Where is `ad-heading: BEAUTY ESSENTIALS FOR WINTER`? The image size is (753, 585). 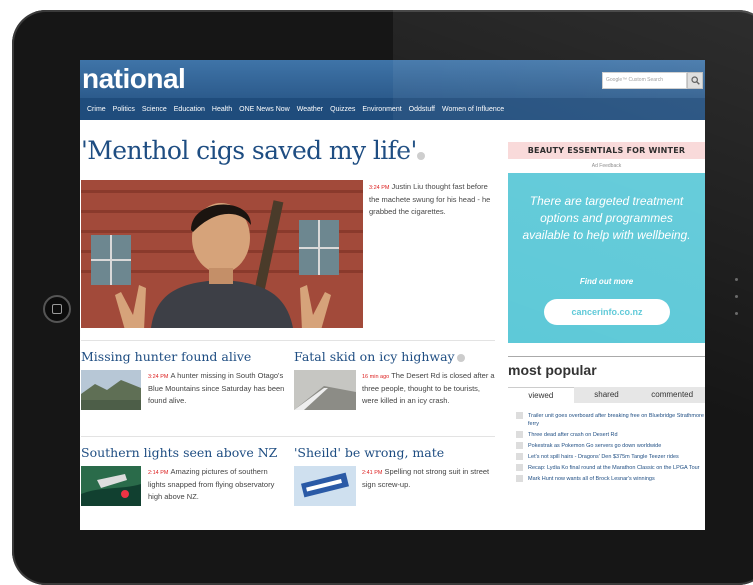
ad-heading: BEAUTY ESSENTIALS FOR WINTER is located at coordinates (606, 150).